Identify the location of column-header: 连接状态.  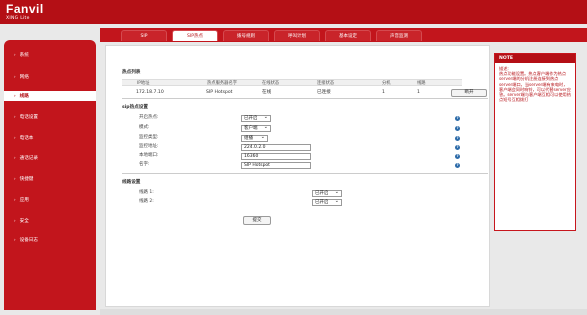
(326, 83).